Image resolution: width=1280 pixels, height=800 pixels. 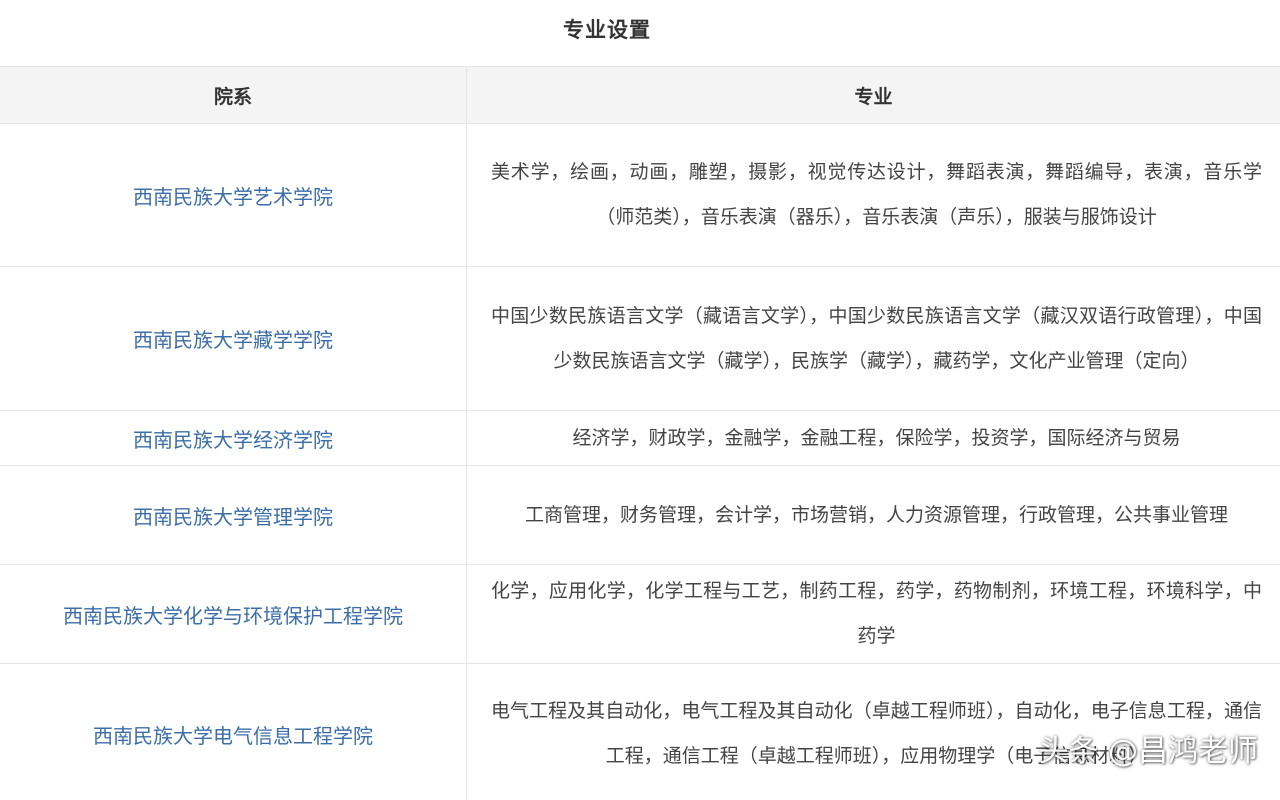 I want to click on majors-cell: 经济学，财政学，金融学，金融工程，保险学，投资学，国际经济与贸易, so click(x=873, y=438).